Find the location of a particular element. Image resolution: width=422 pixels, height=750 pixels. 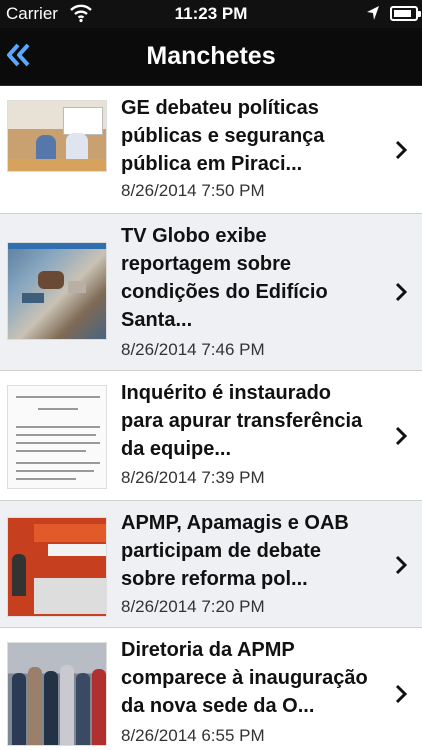

news-date: 8/26/2014 7:20 PM is located at coordinates (193, 606).